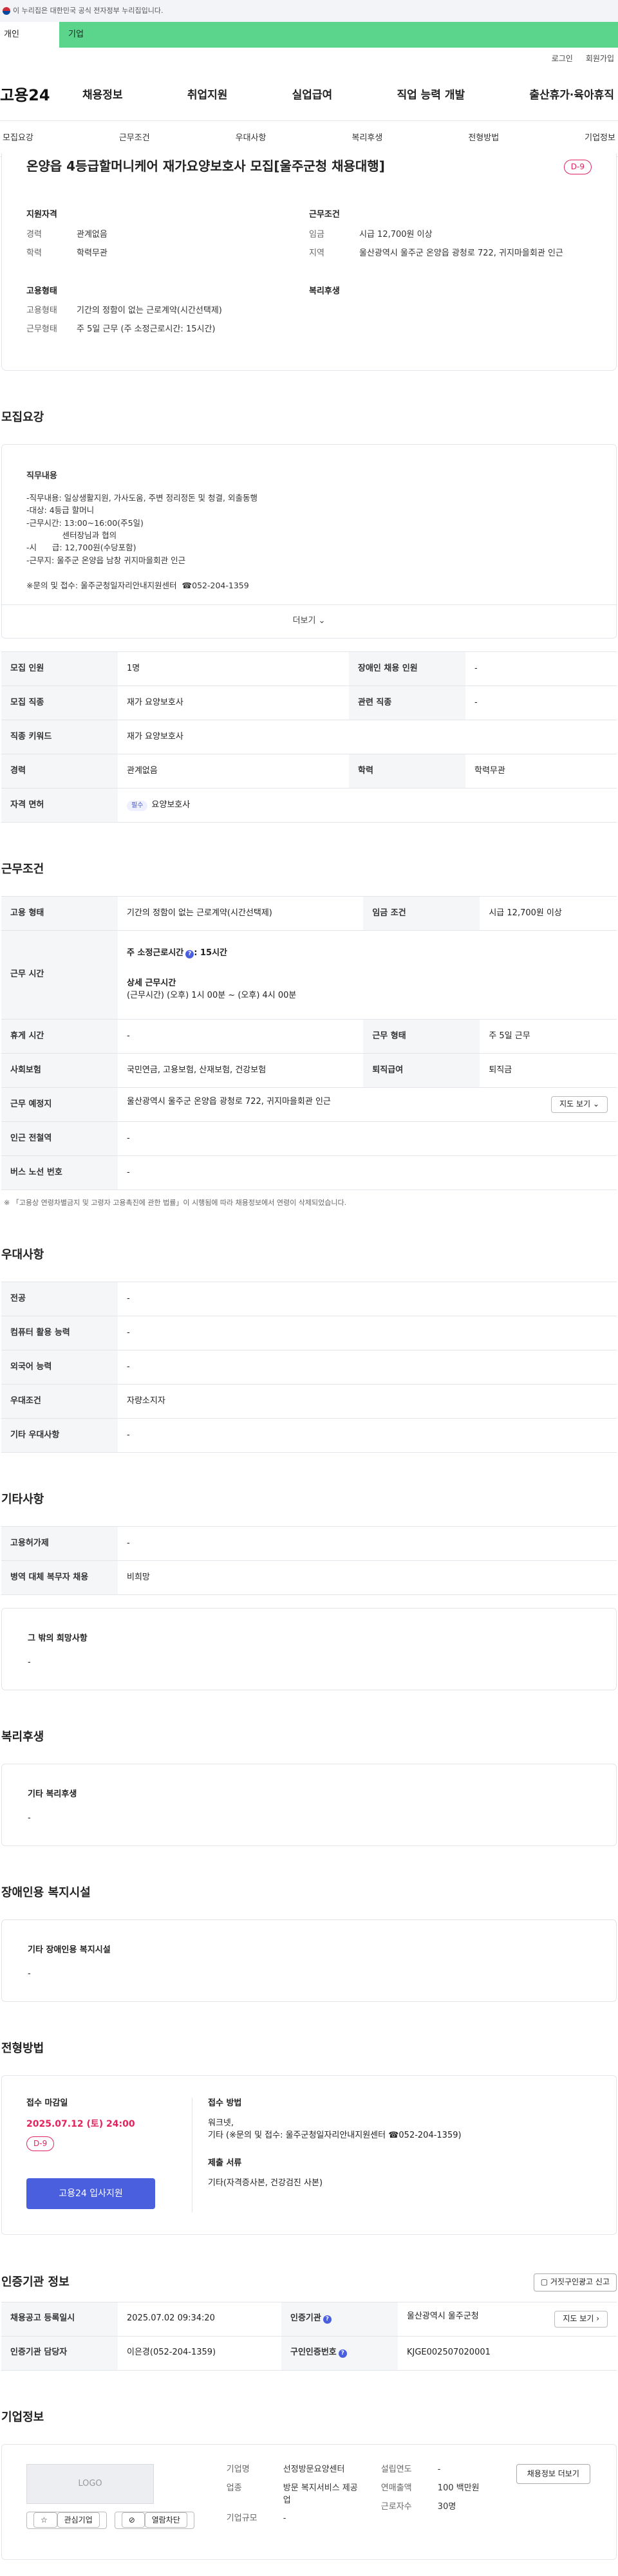 This screenshot has width=618, height=2576. What do you see at coordinates (309, 1070) in the screenshot?
I see `table-row: 사회보험 국민연금, 고용보험, 산재보험, 건강보험 퇴직급여 퇴직금` at bounding box center [309, 1070].